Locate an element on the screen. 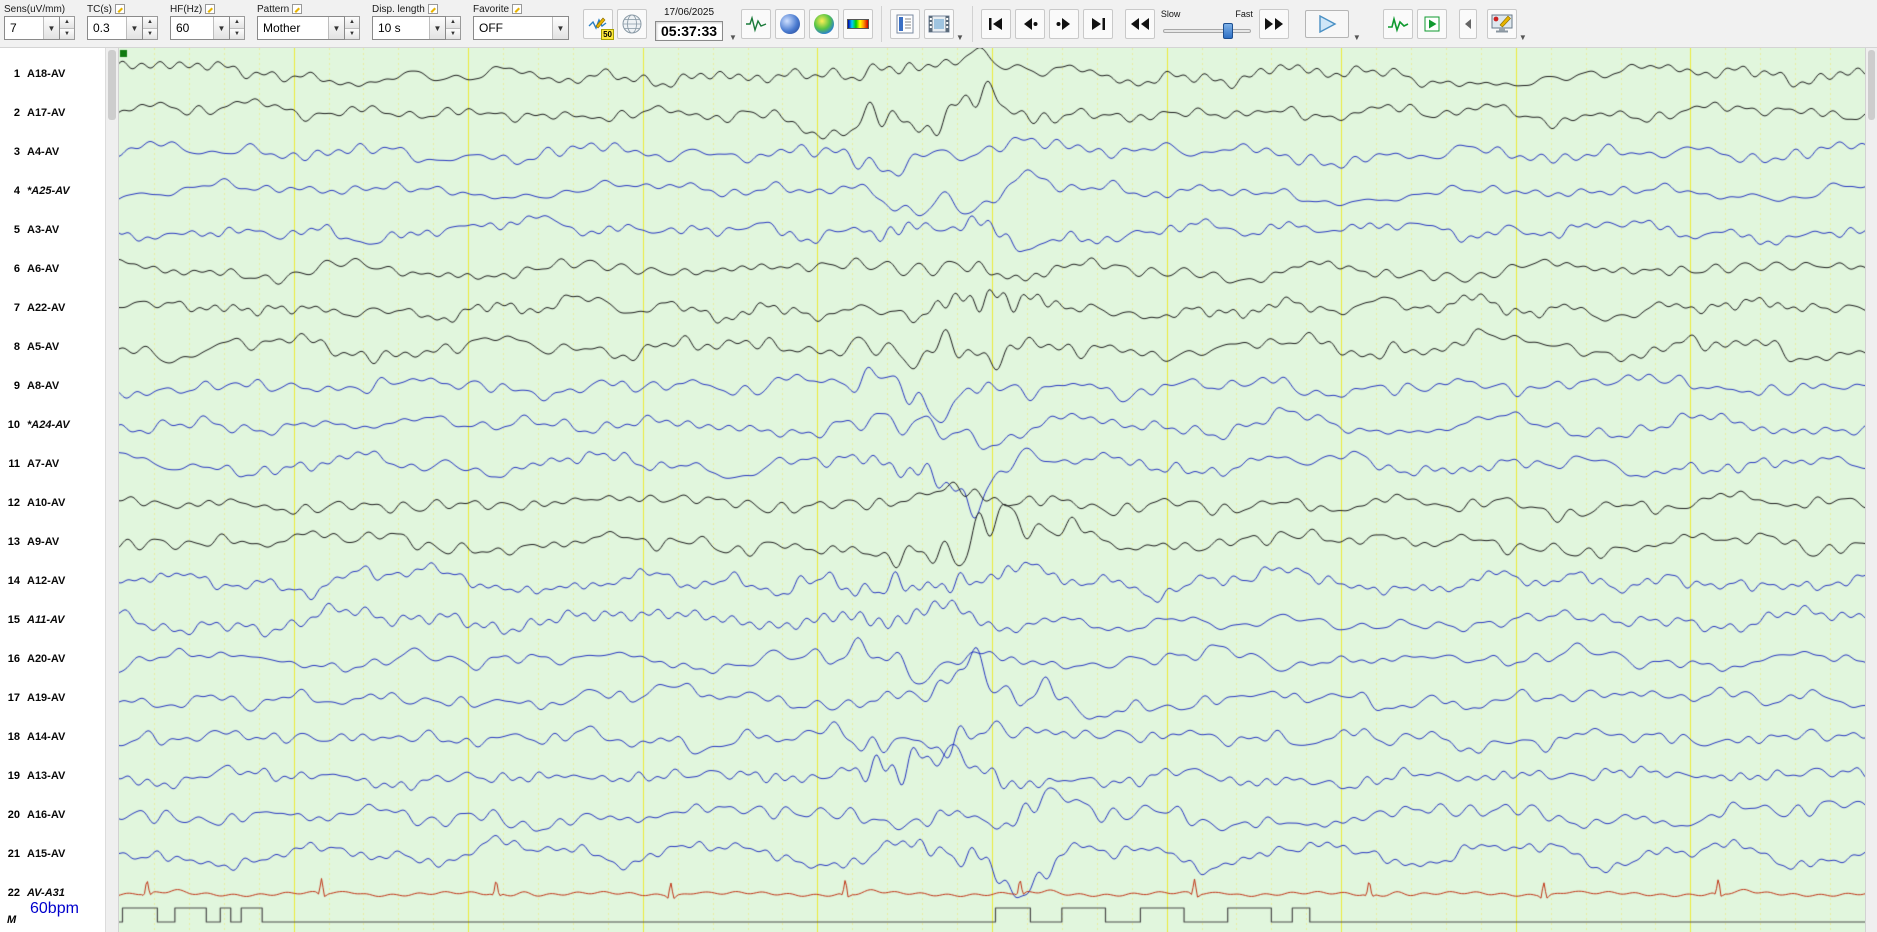  collapse-panel-button is located at coordinates (1467, 24).